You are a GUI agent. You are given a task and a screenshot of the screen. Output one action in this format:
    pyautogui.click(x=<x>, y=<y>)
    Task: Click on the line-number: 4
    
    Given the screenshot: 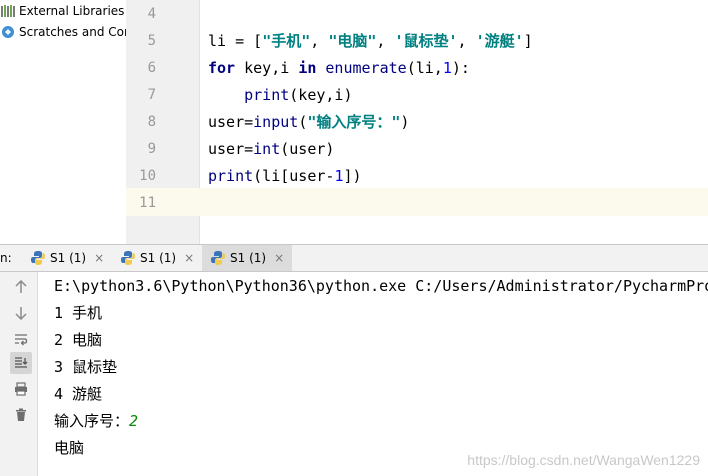 What is the action you would take?
    pyautogui.click(x=151, y=14)
    